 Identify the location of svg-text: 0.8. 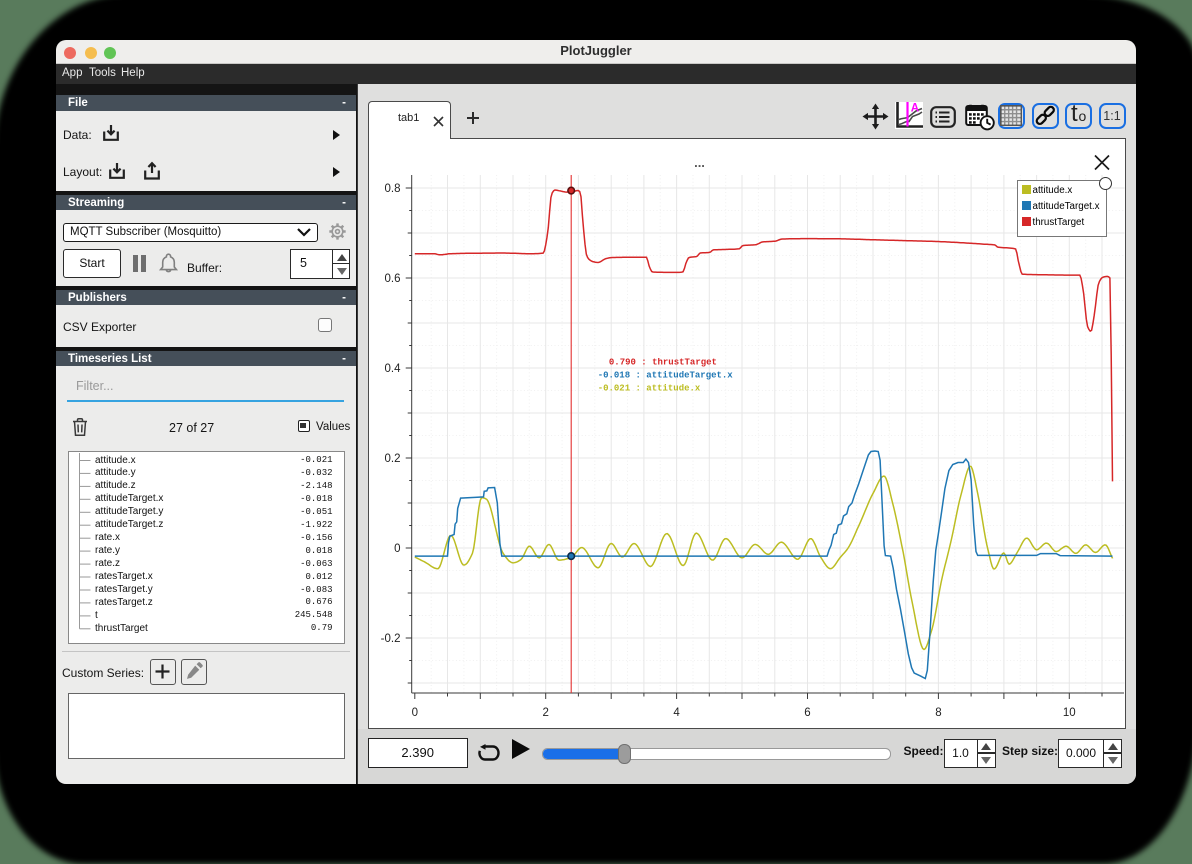
(393, 189).